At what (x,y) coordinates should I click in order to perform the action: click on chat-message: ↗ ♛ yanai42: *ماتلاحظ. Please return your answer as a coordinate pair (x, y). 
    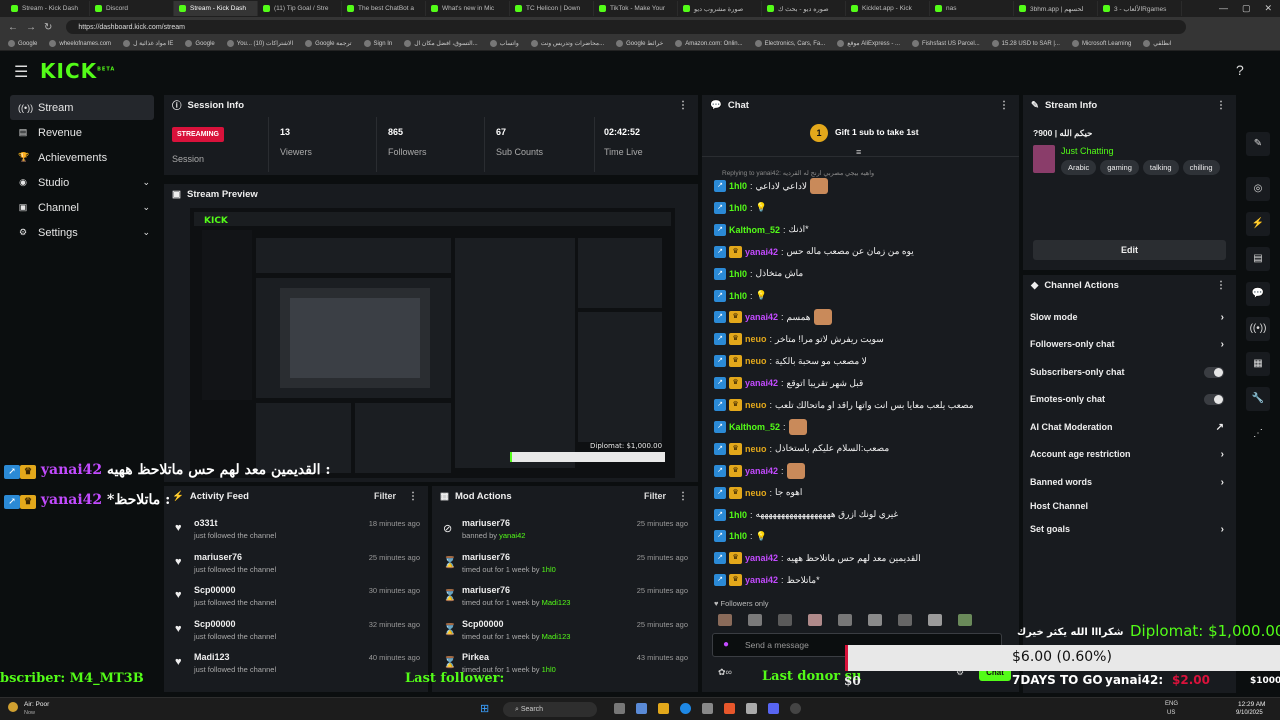
    Looking at the image, I should click on (767, 580).